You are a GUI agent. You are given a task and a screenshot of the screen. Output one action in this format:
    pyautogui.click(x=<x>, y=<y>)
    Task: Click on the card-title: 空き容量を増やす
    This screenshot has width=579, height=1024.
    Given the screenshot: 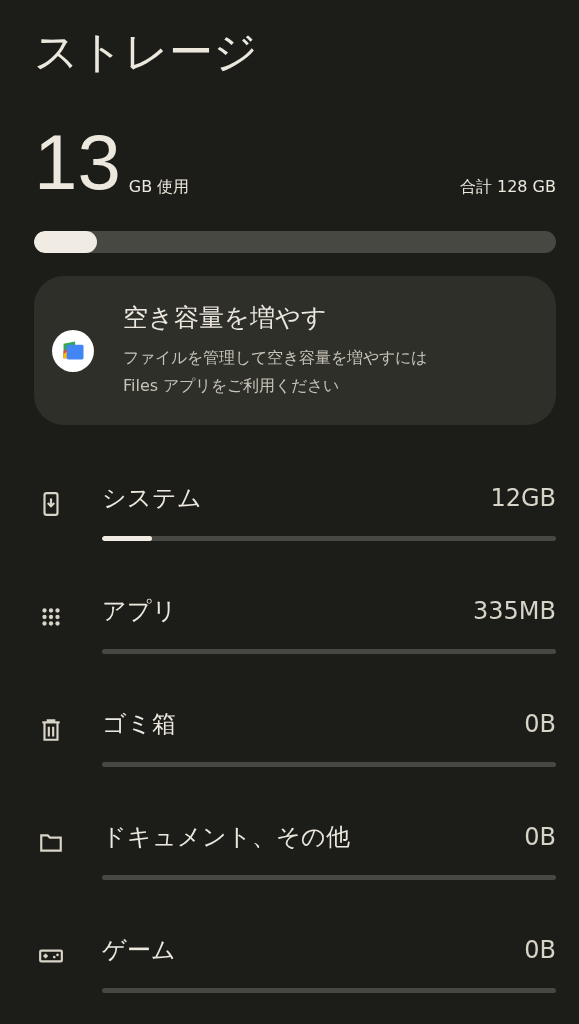 What is the action you would take?
    pyautogui.click(x=225, y=318)
    